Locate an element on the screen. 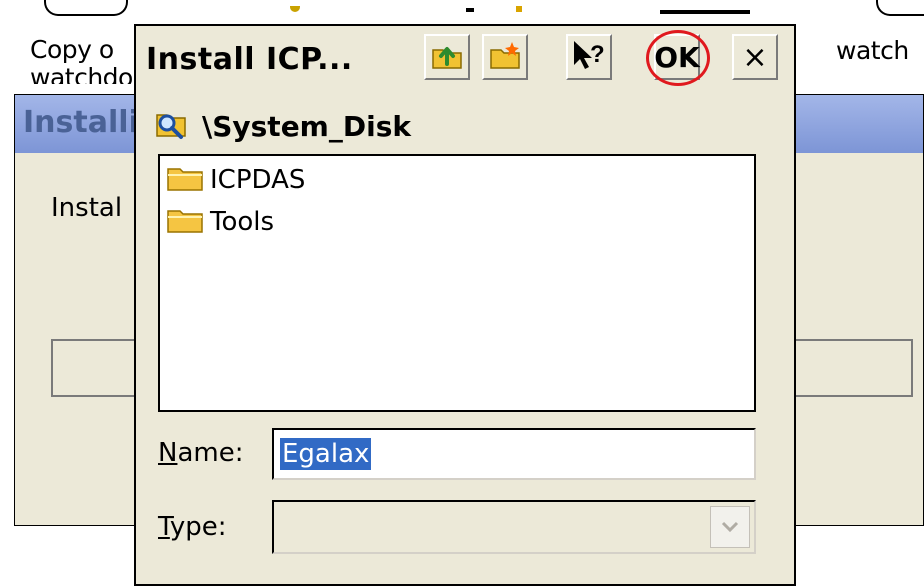  type-label: Type: is located at coordinates (192, 527).